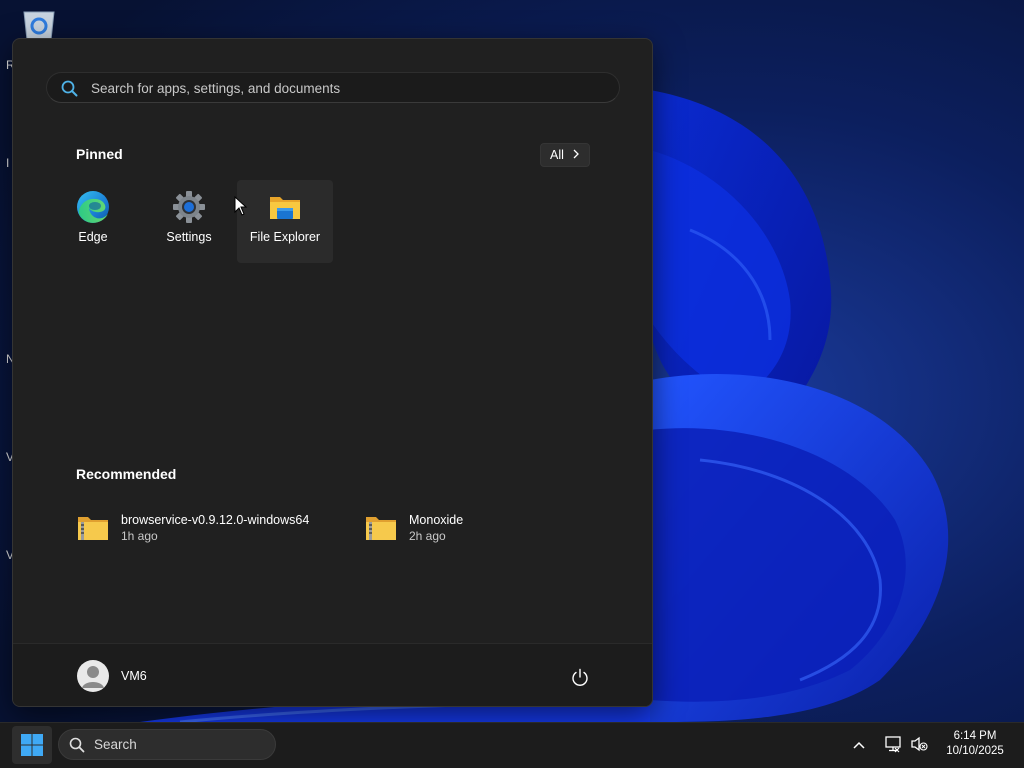  I want to click on recommended-item-time: 2h ago, so click(427, 536).